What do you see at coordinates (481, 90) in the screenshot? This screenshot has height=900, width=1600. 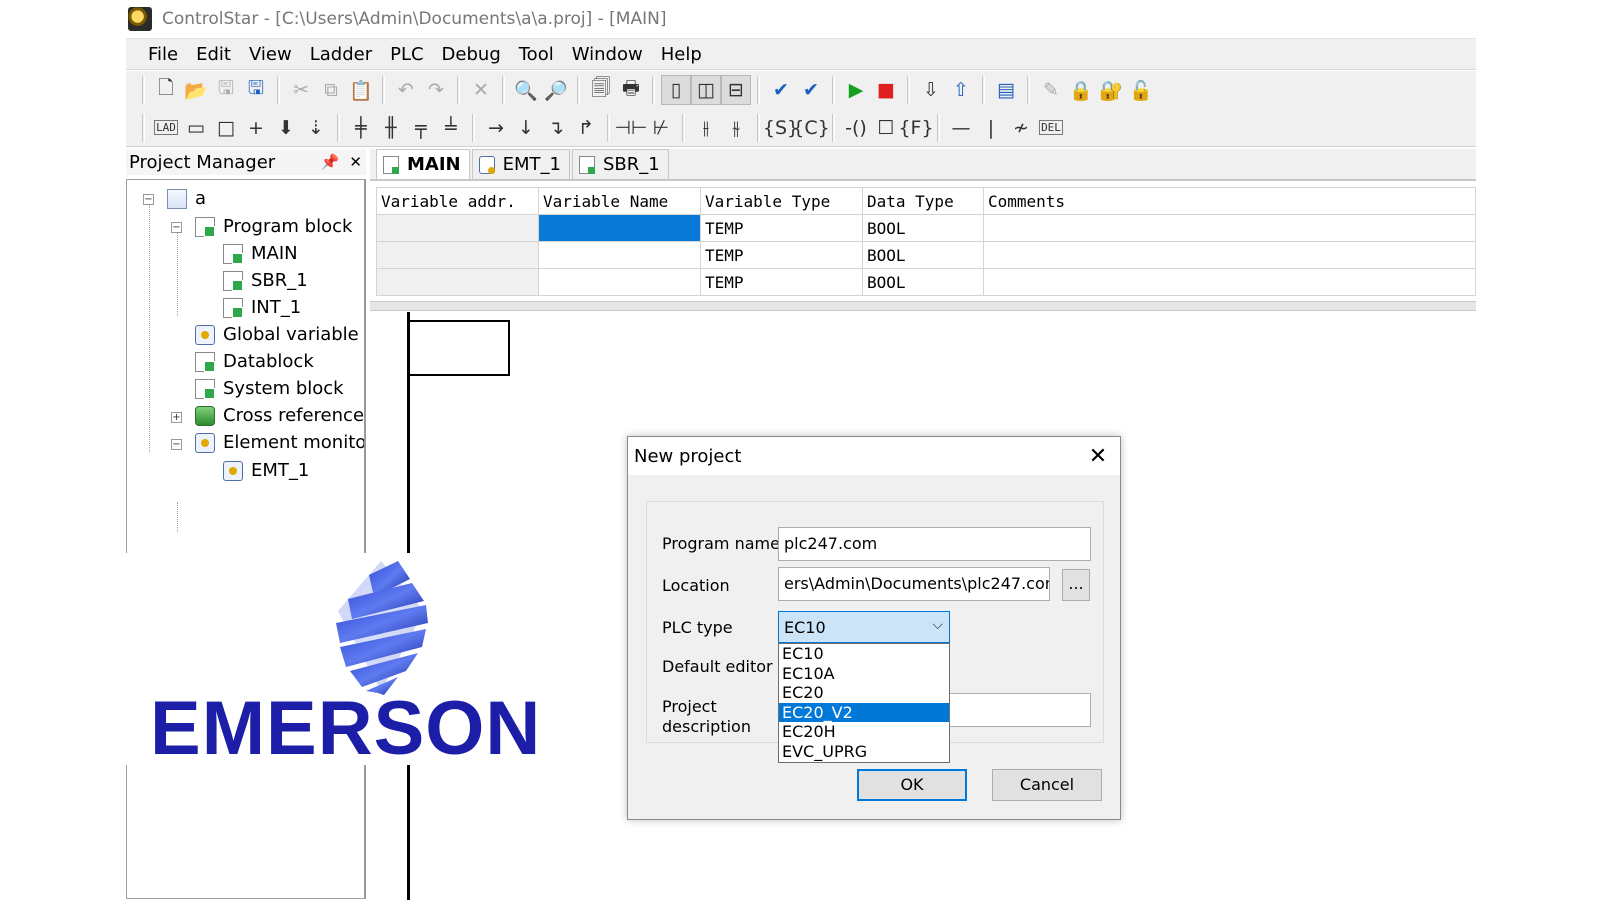 I see `delete-icon: ✕` at bounding box center [481, 90].